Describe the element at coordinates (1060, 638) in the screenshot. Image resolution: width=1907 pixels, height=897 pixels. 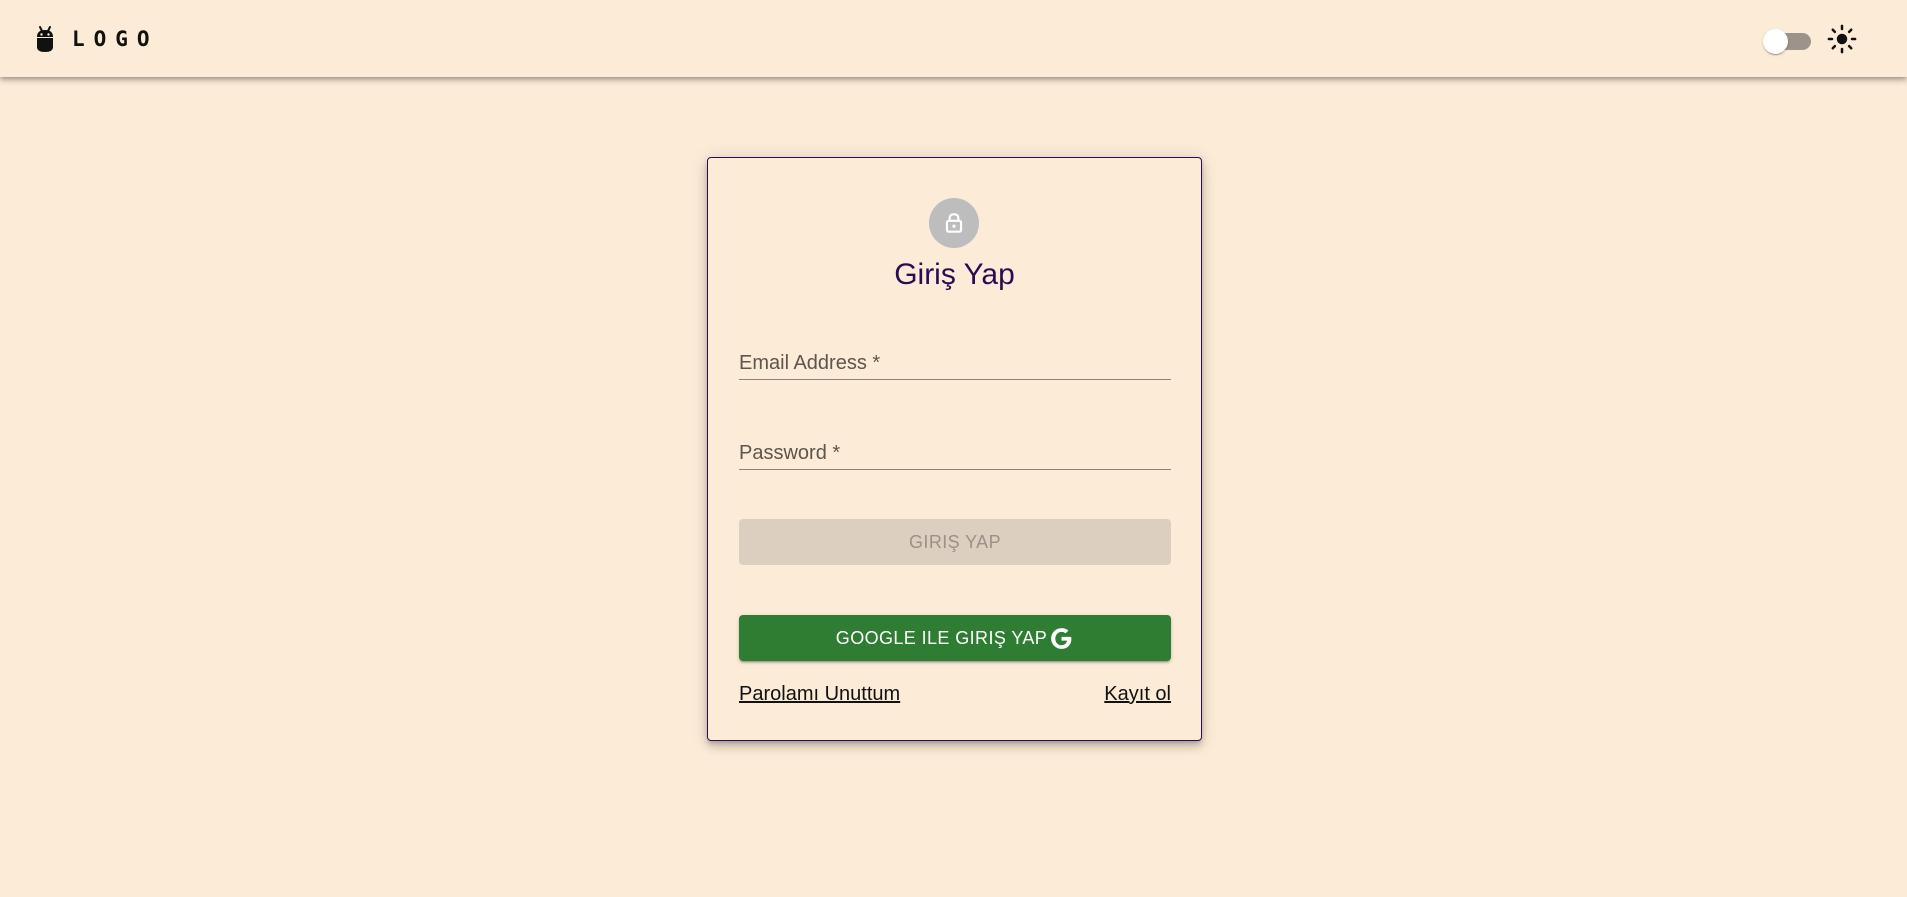
I see `google-icon` at that location.